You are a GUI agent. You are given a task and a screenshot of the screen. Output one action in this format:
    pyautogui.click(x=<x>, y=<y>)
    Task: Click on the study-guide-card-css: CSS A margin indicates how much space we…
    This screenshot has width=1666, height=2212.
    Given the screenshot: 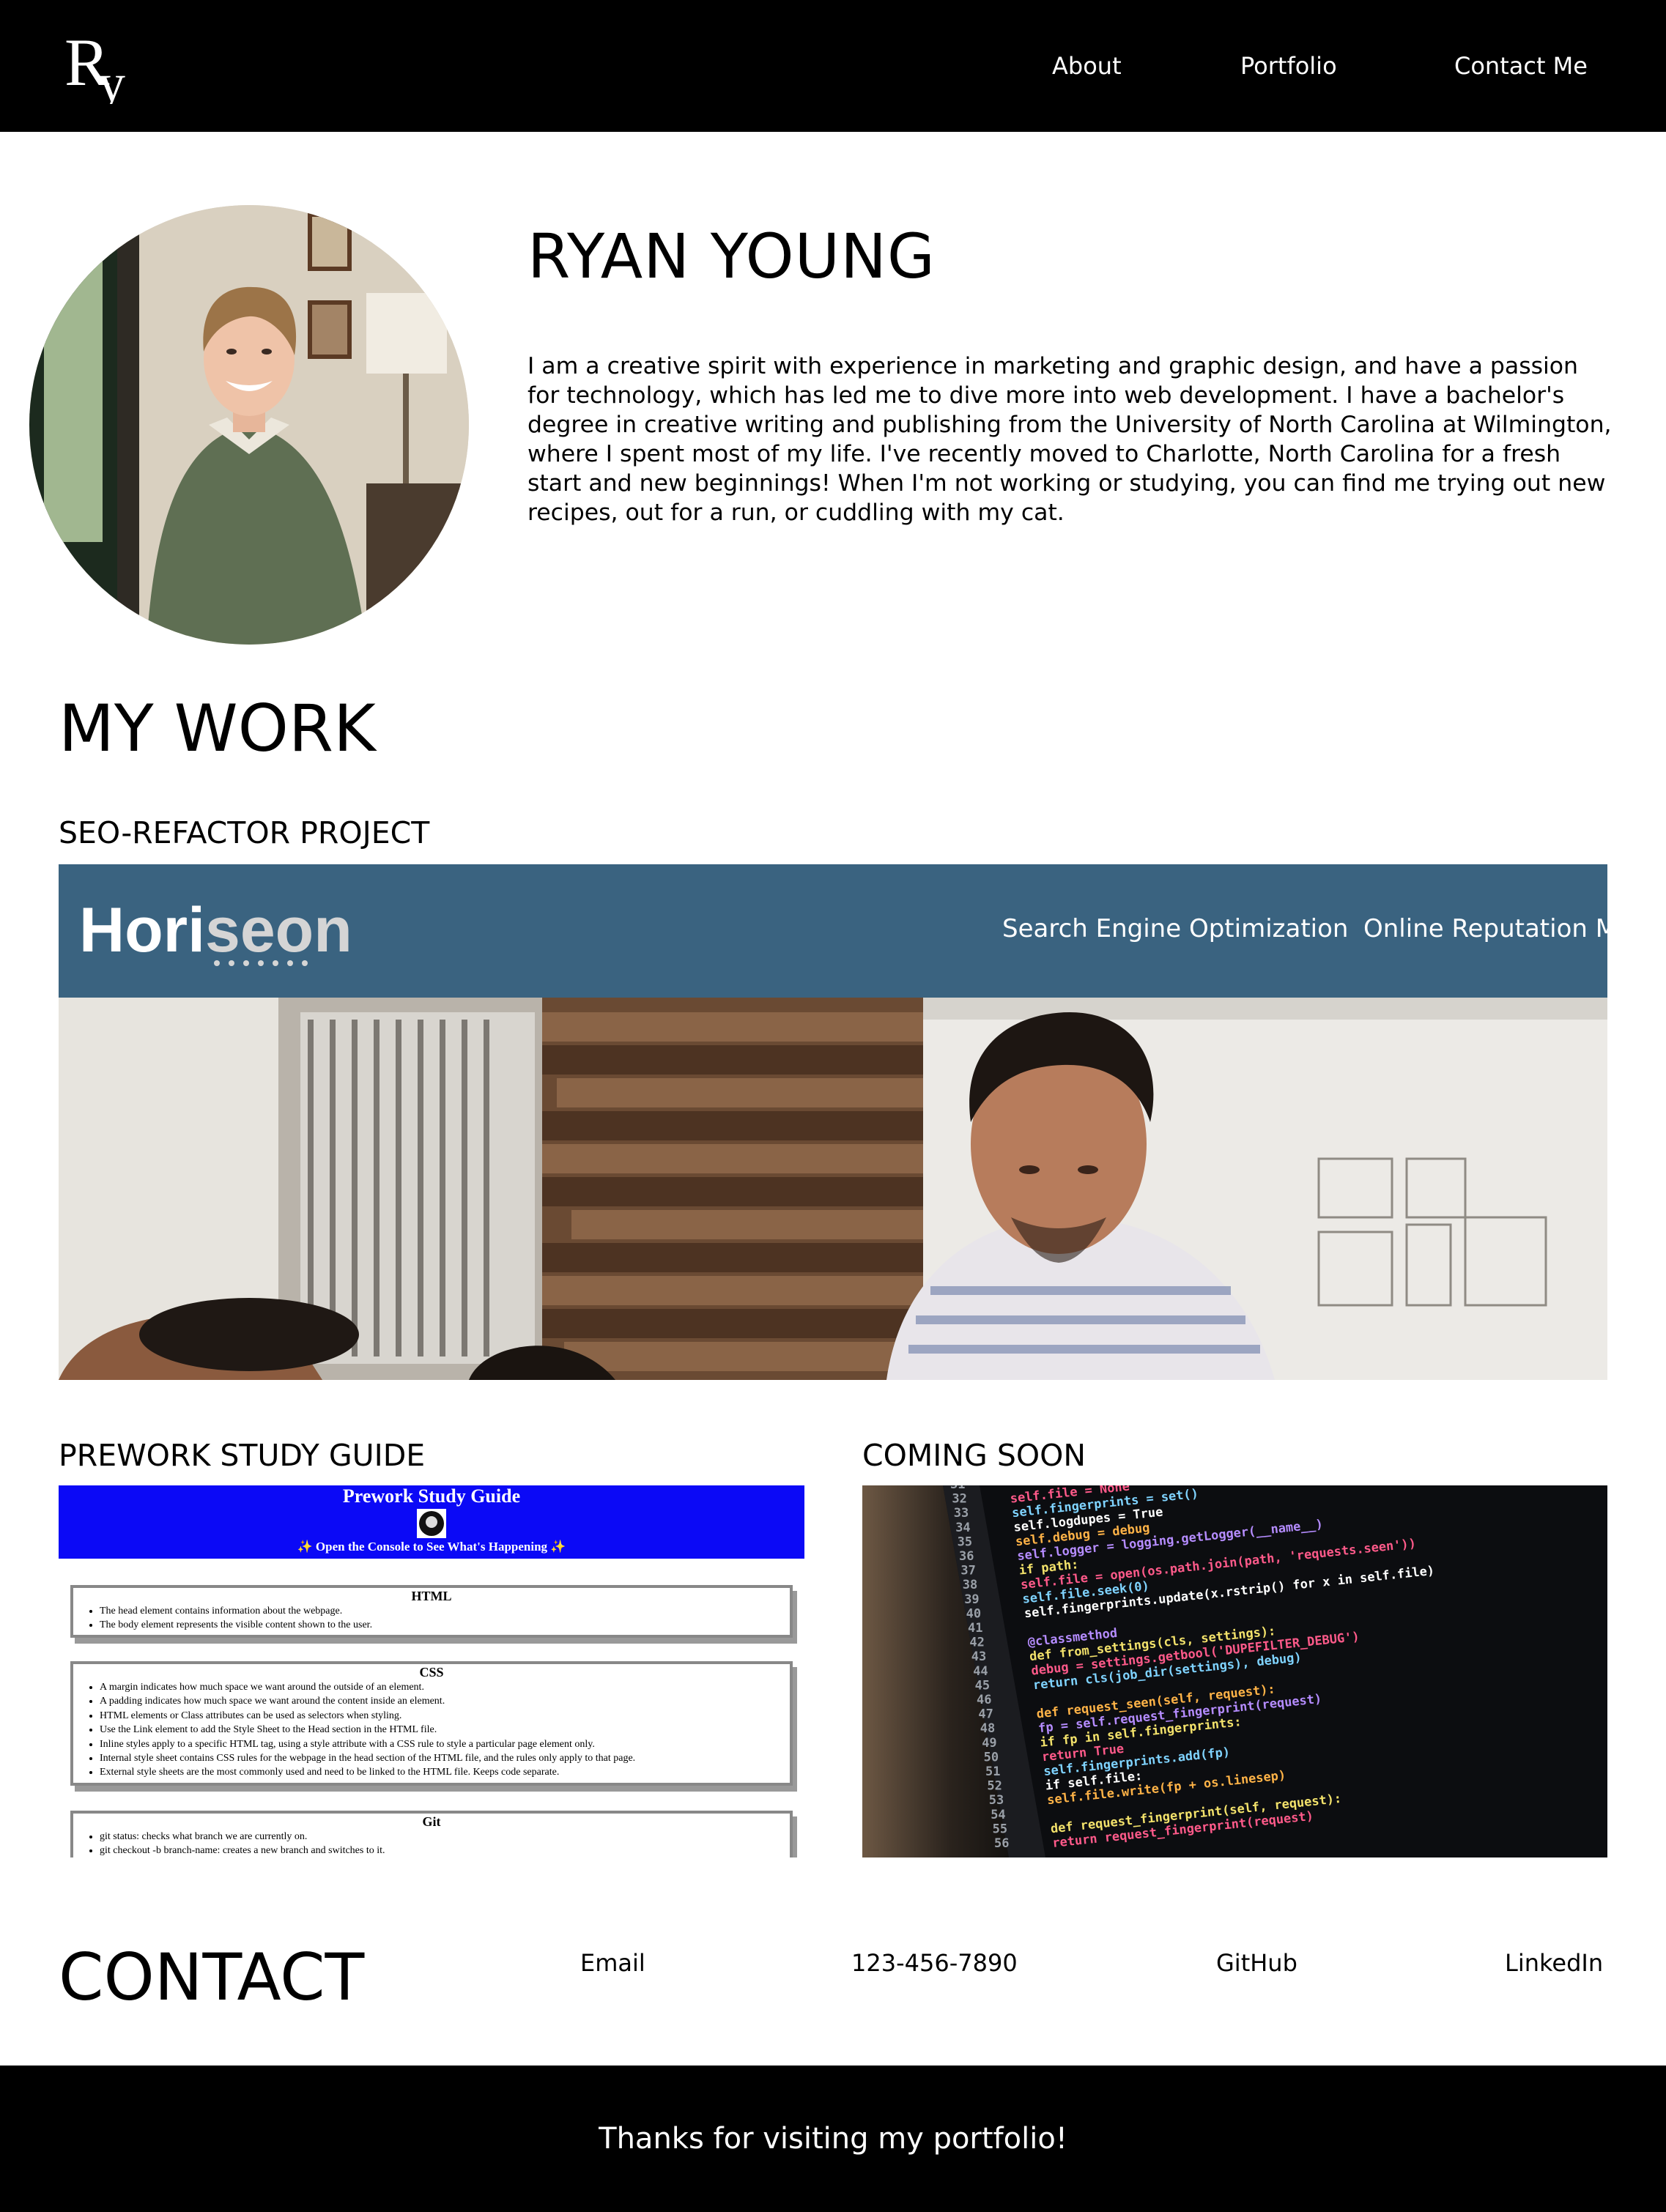 What is the action you would take?
    pyautogui.click(x=431, y=1723)
    